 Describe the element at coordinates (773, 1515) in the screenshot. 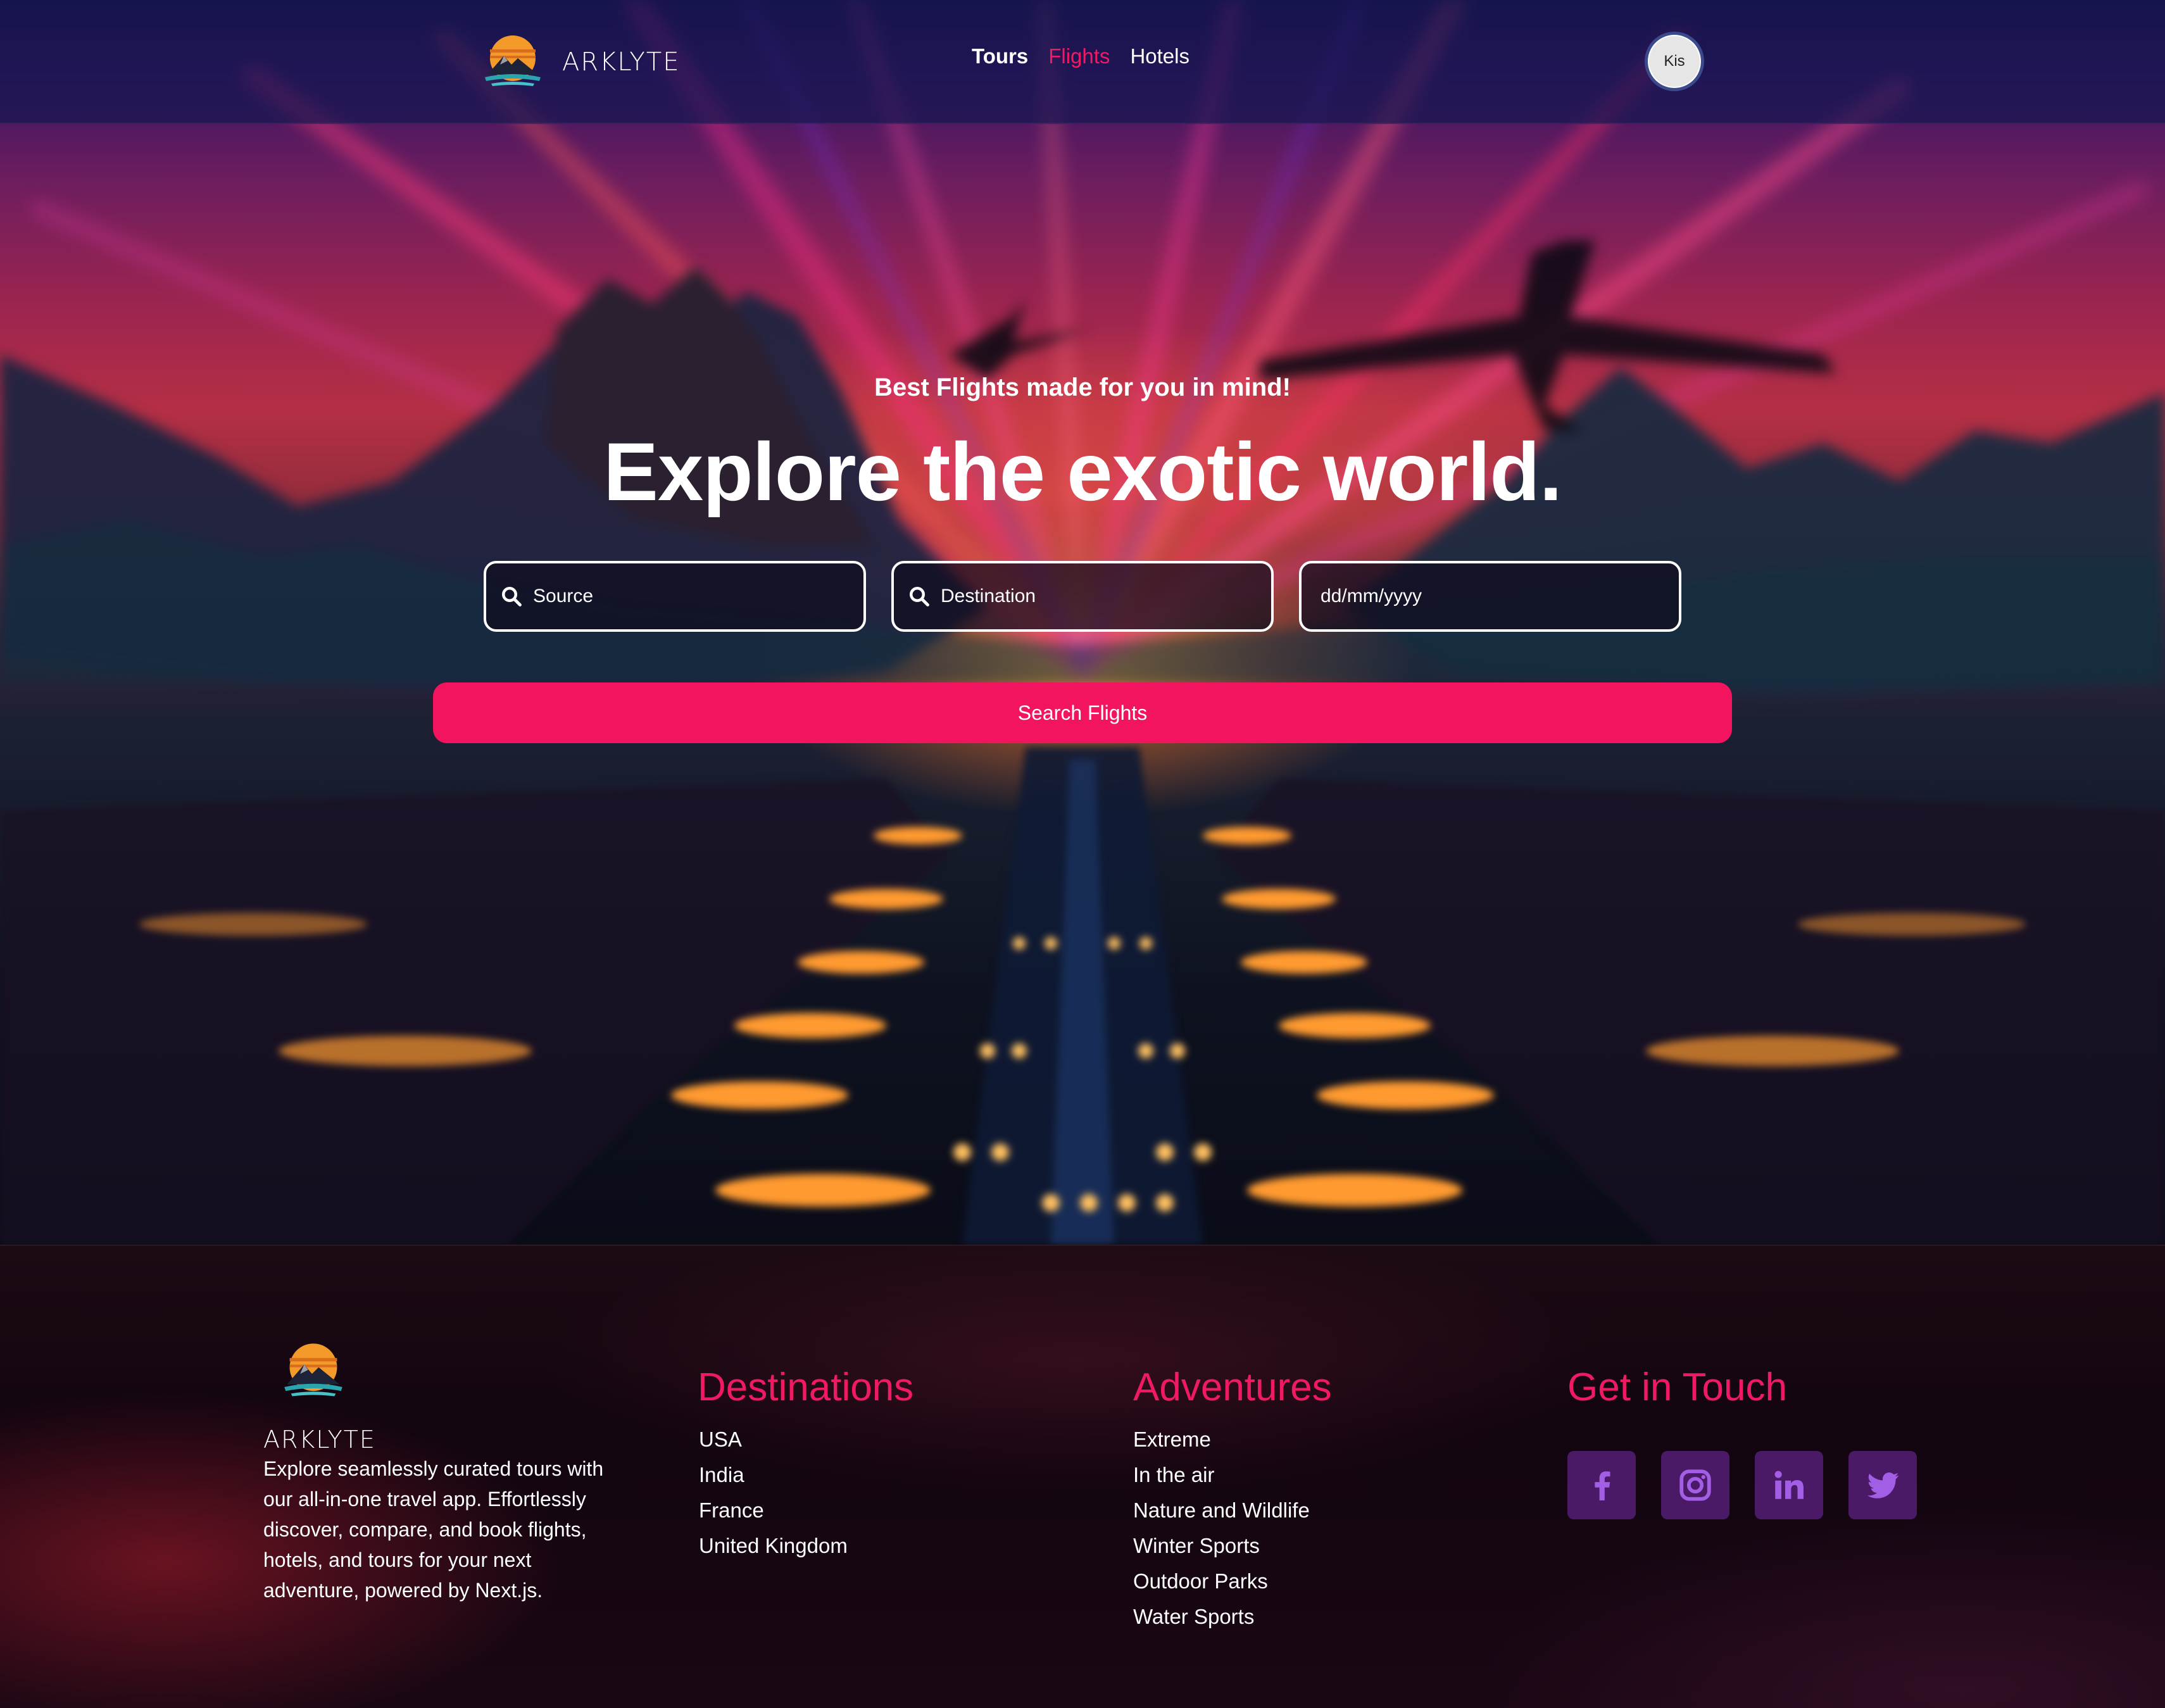

I see `list-item: France` at that location.